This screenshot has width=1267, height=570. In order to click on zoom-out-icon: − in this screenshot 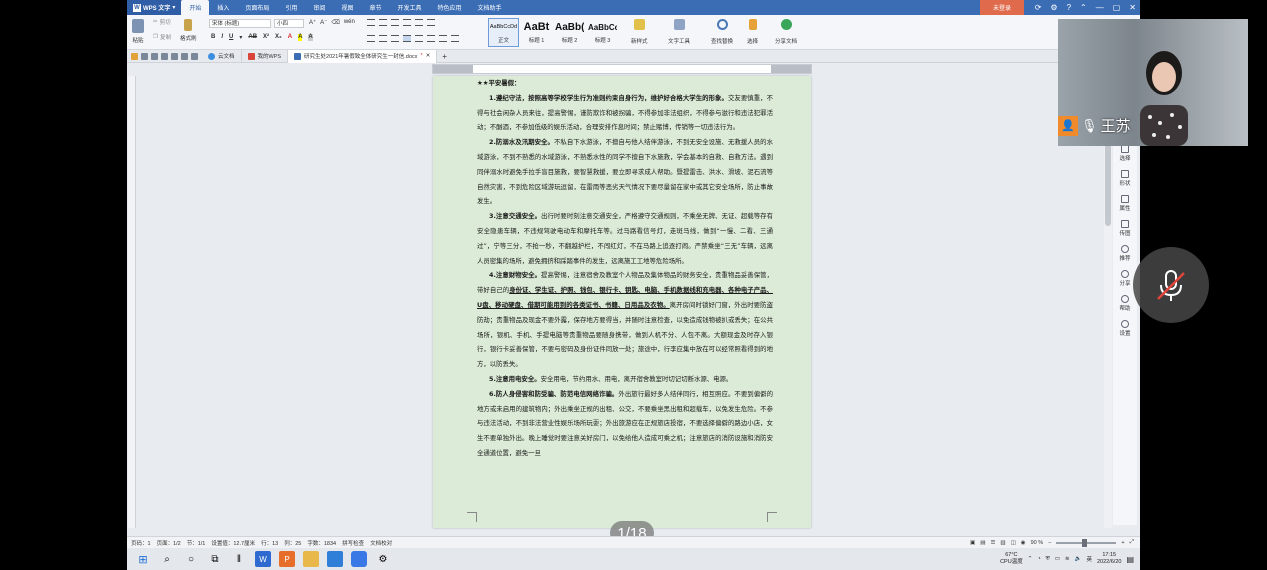, I will do `click(1049, 543)`.